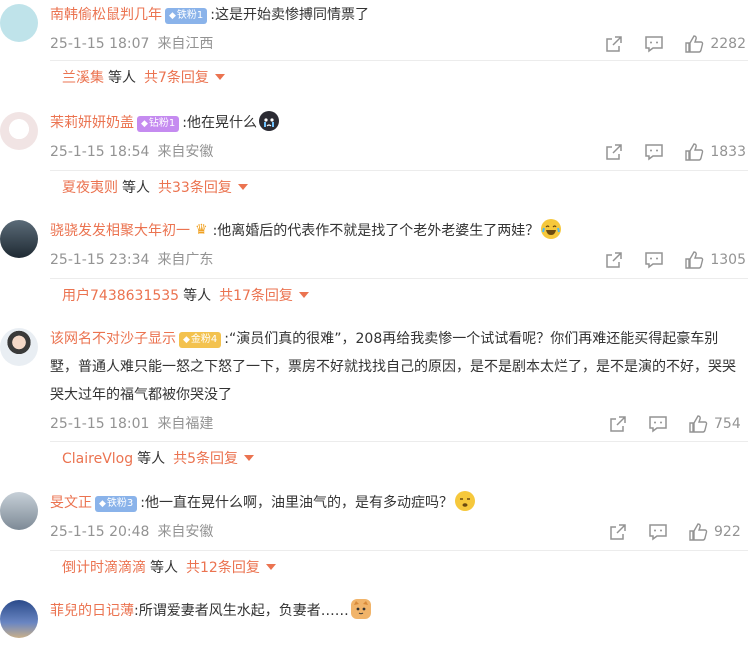 Image resolution: width=748 pixels, height=649 pixels. What do you see at coordinates (92, 123) in the screenshot?
I see `username: 茉莉妍妍奶盖` at bounding box center [92, 123].